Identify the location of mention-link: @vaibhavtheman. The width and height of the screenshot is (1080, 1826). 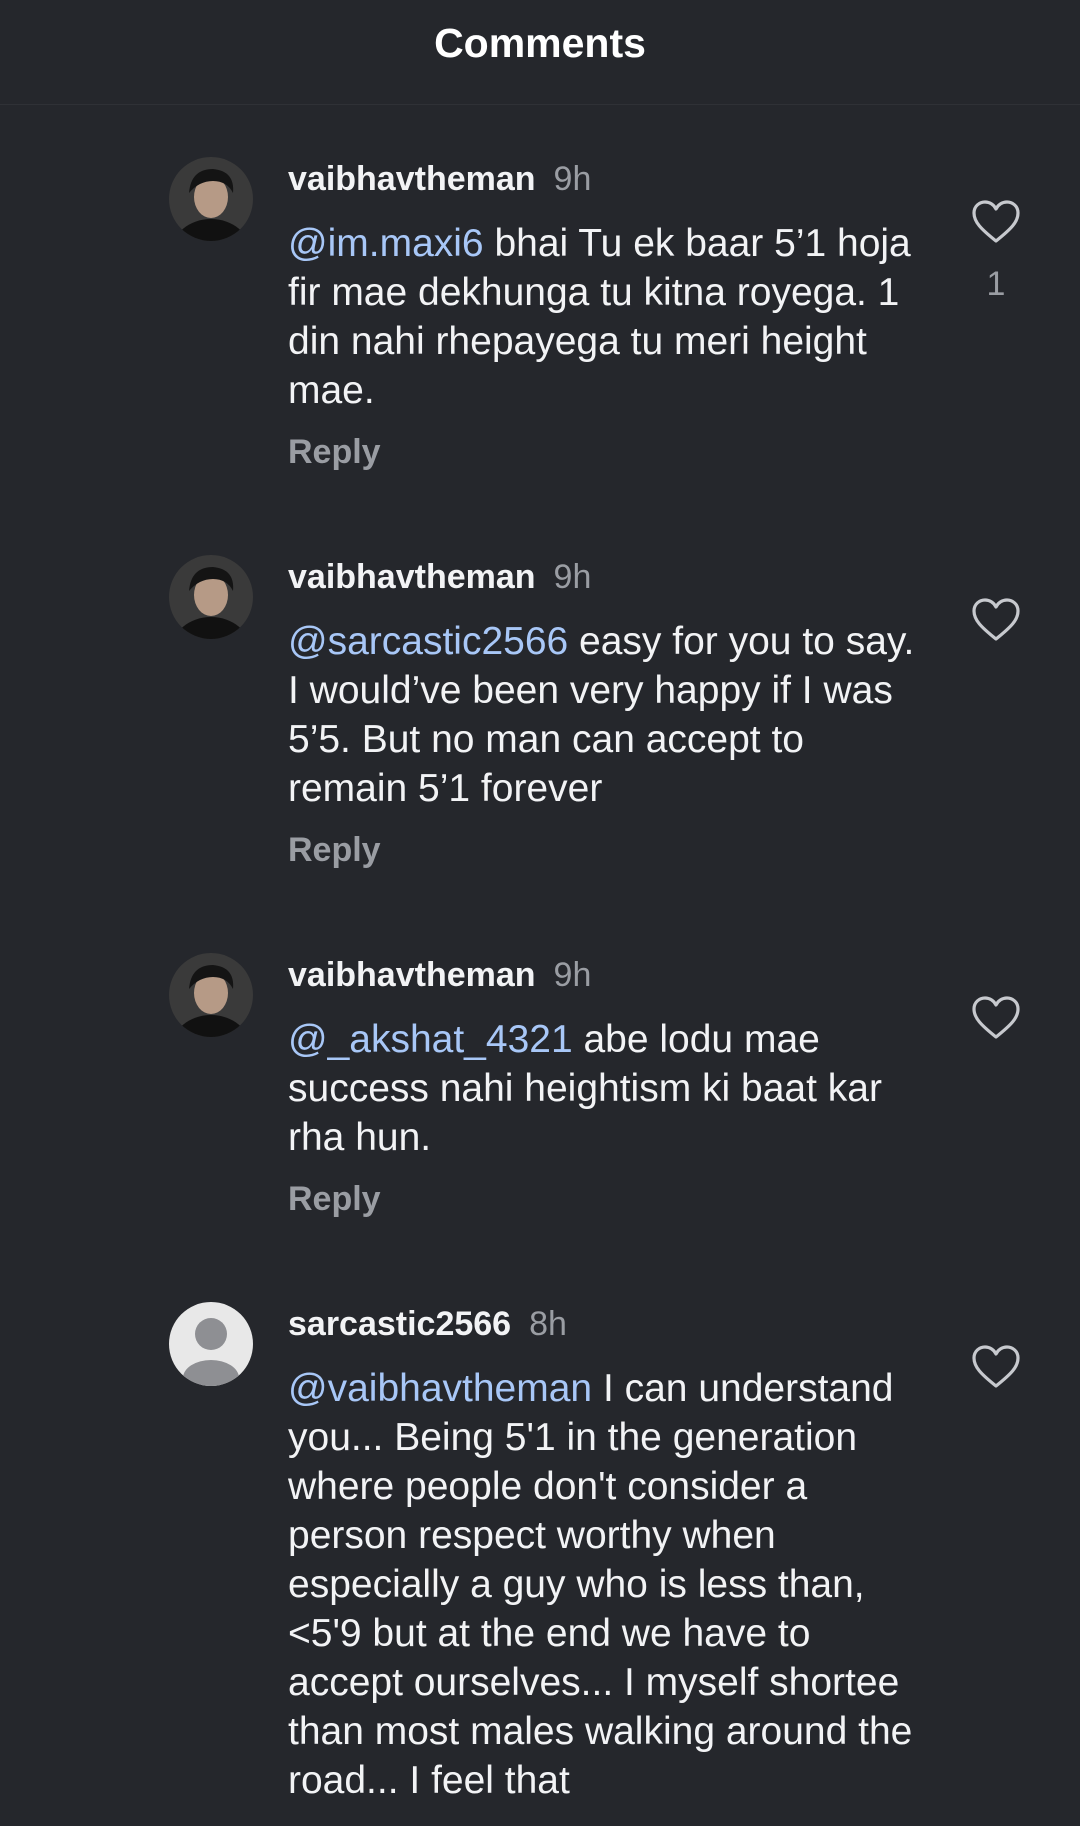
(440, 1388).